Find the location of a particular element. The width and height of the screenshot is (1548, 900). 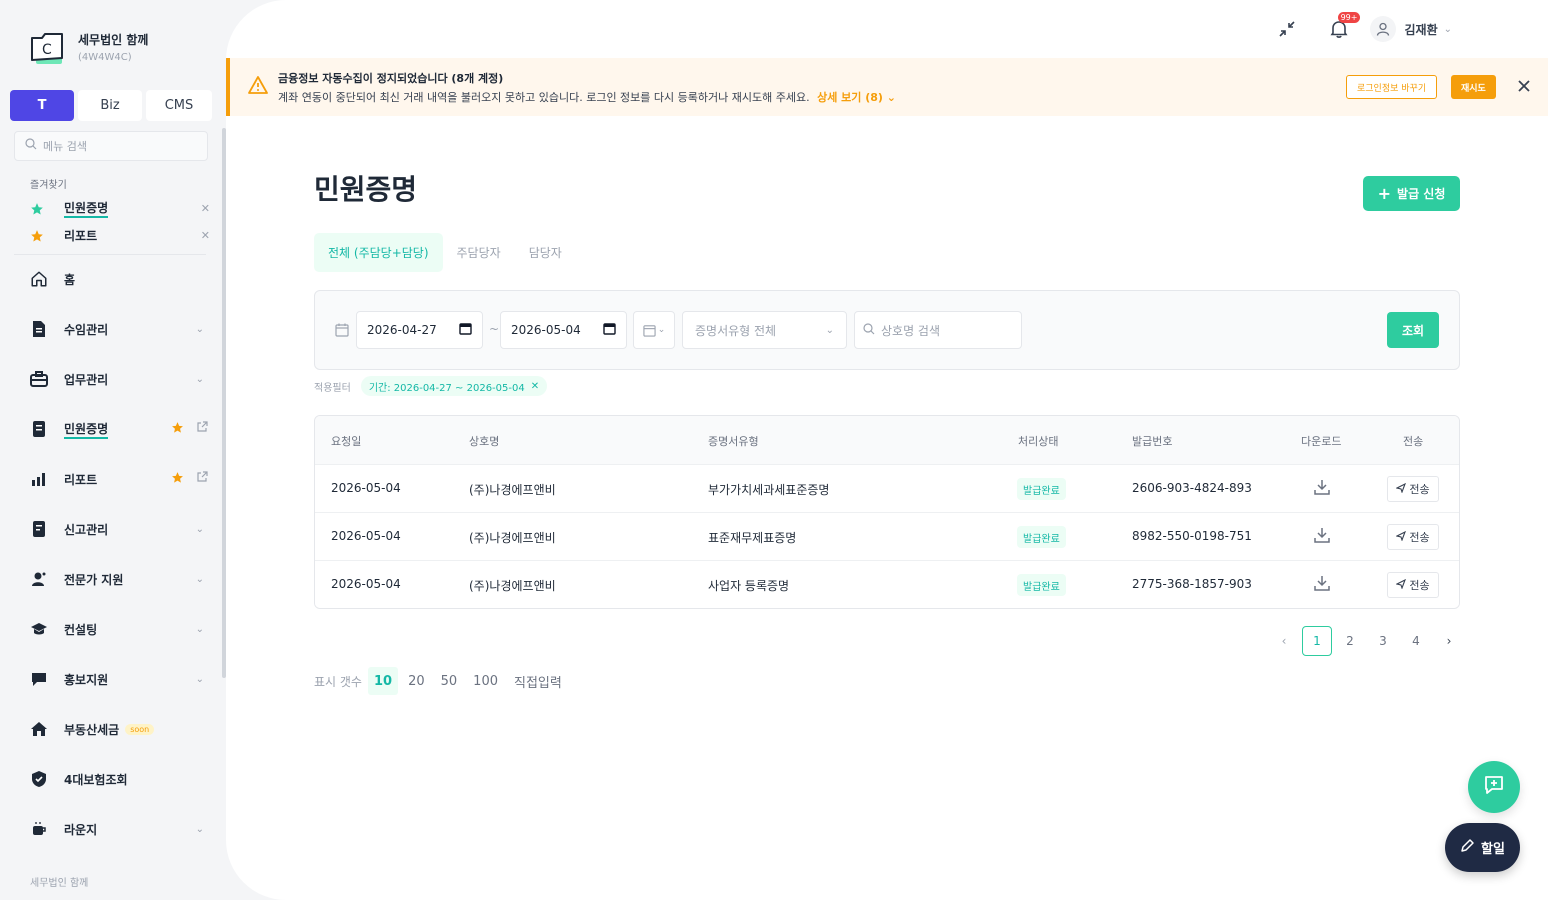

assignee-tabs: 전체 (주담당+담당) 주담당자 담당자 is located at coordinates (445, 252).